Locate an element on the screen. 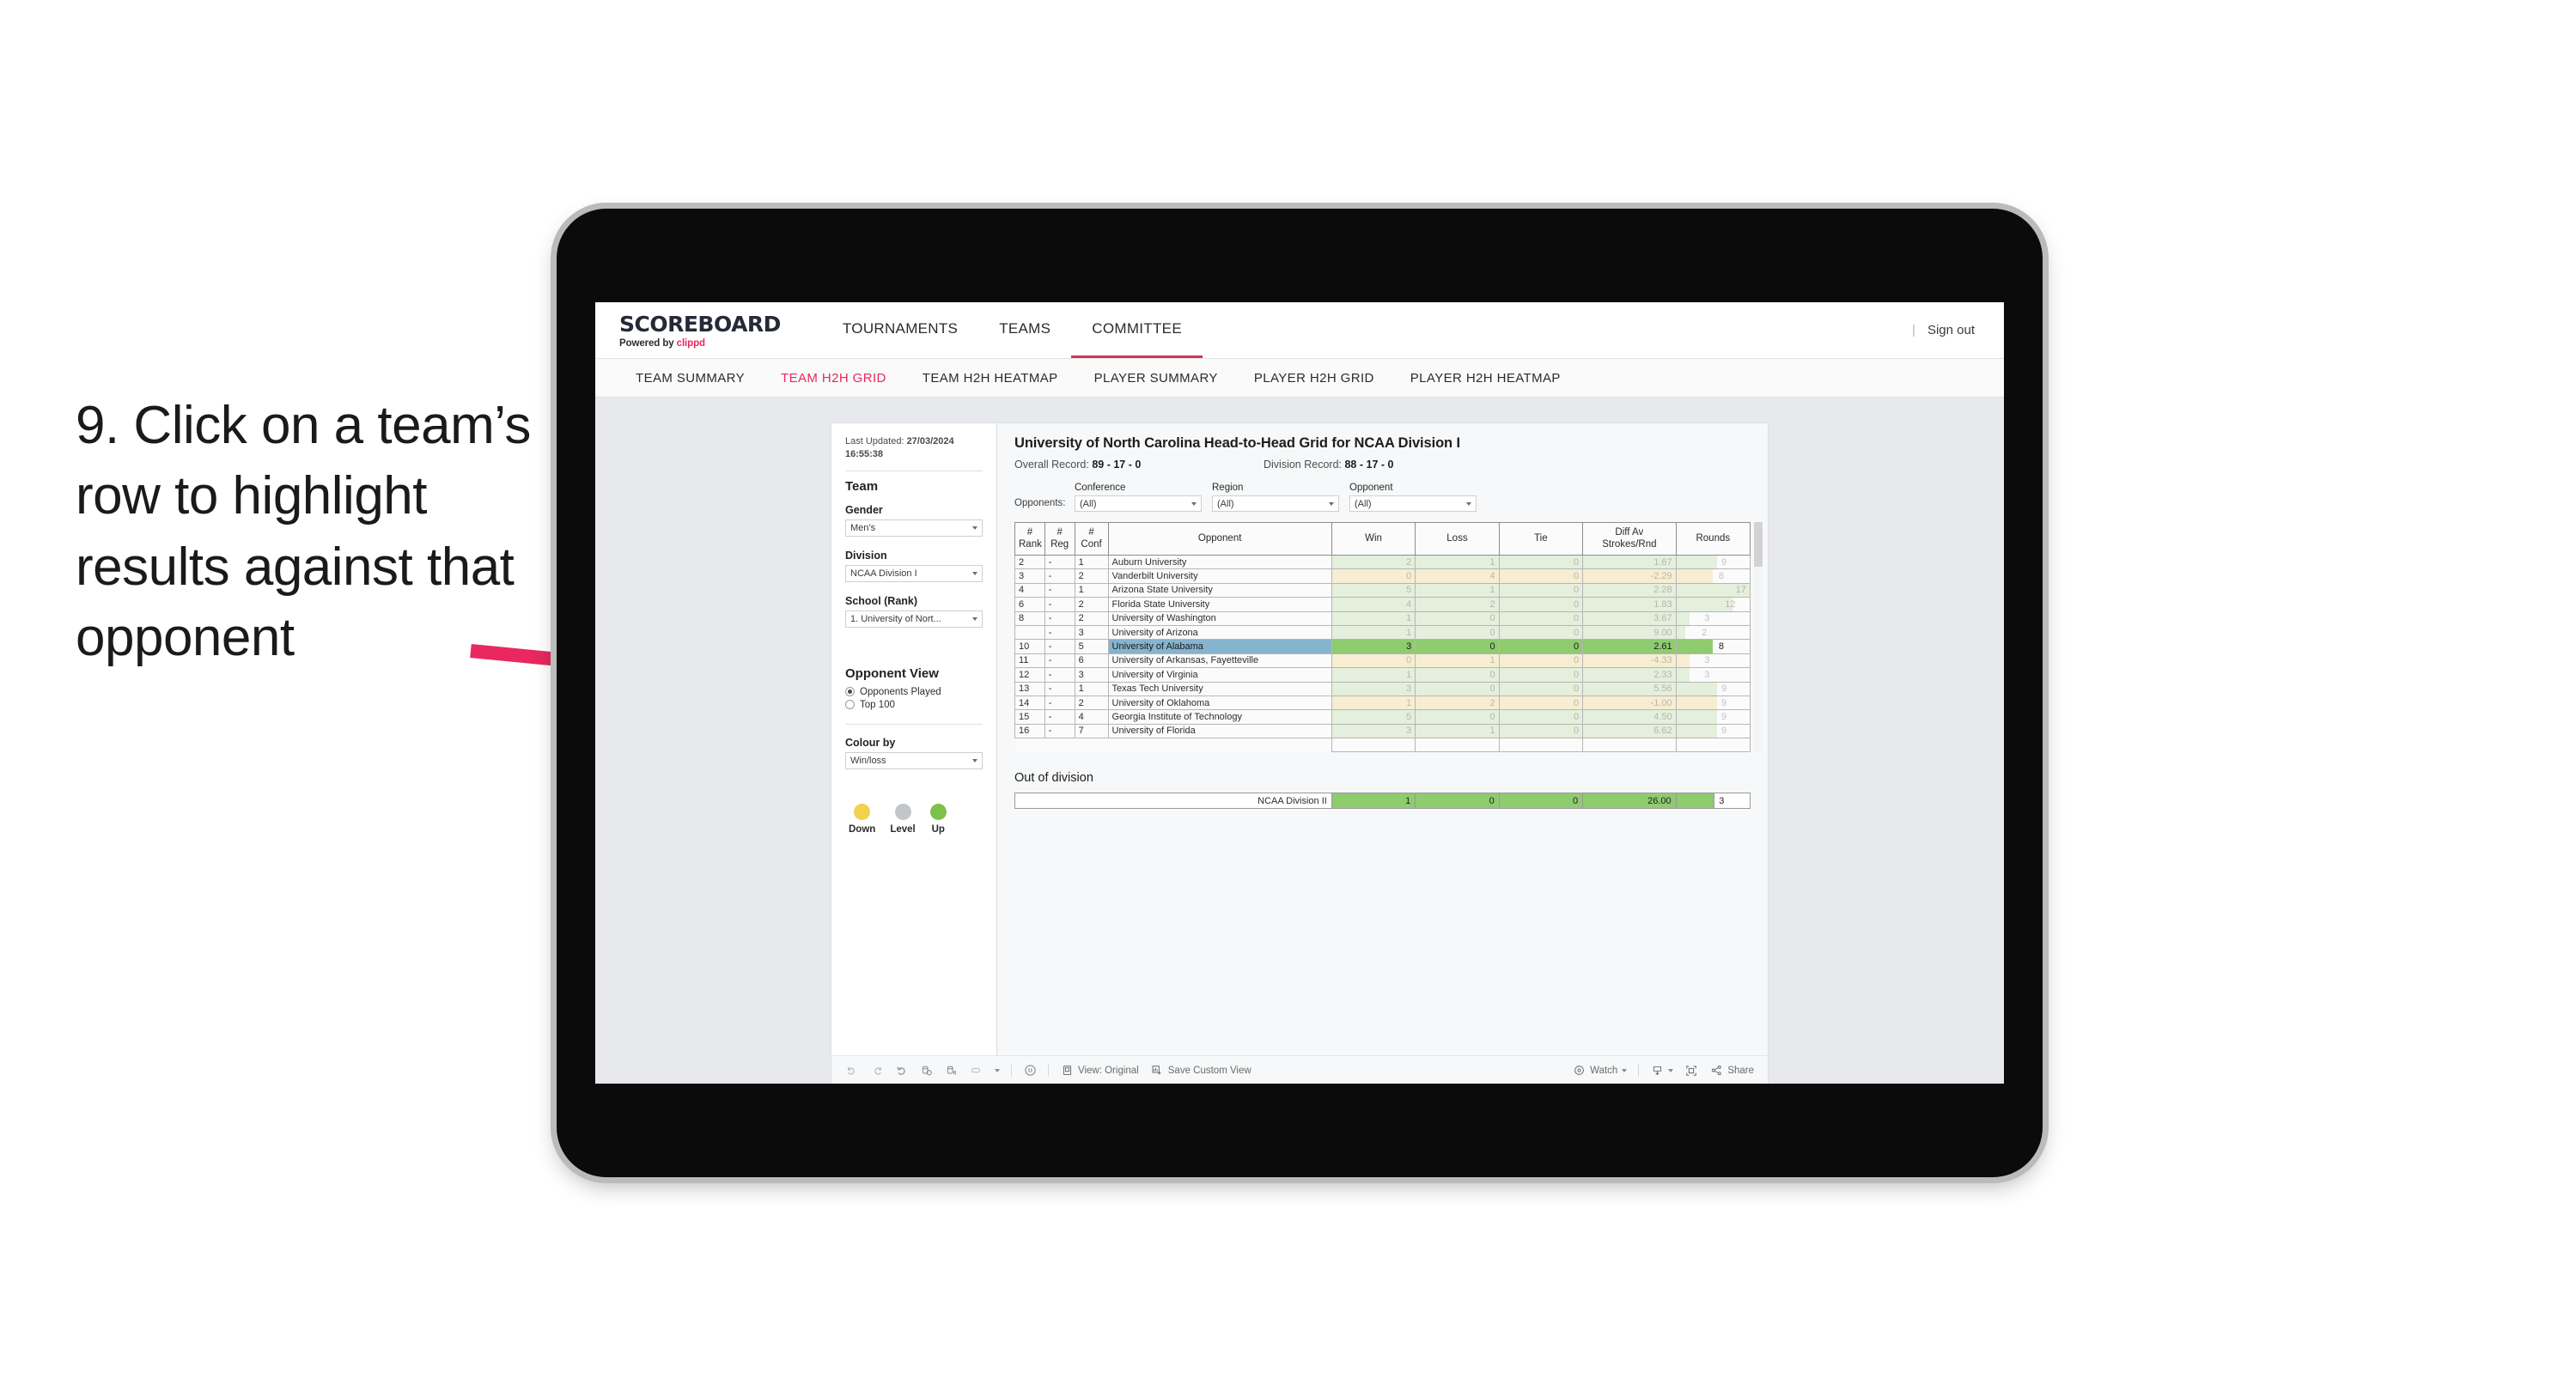 The height and width of the screenshot is (1385, 2576). col-conf: # Conf is located at coordinates (1091, 539).